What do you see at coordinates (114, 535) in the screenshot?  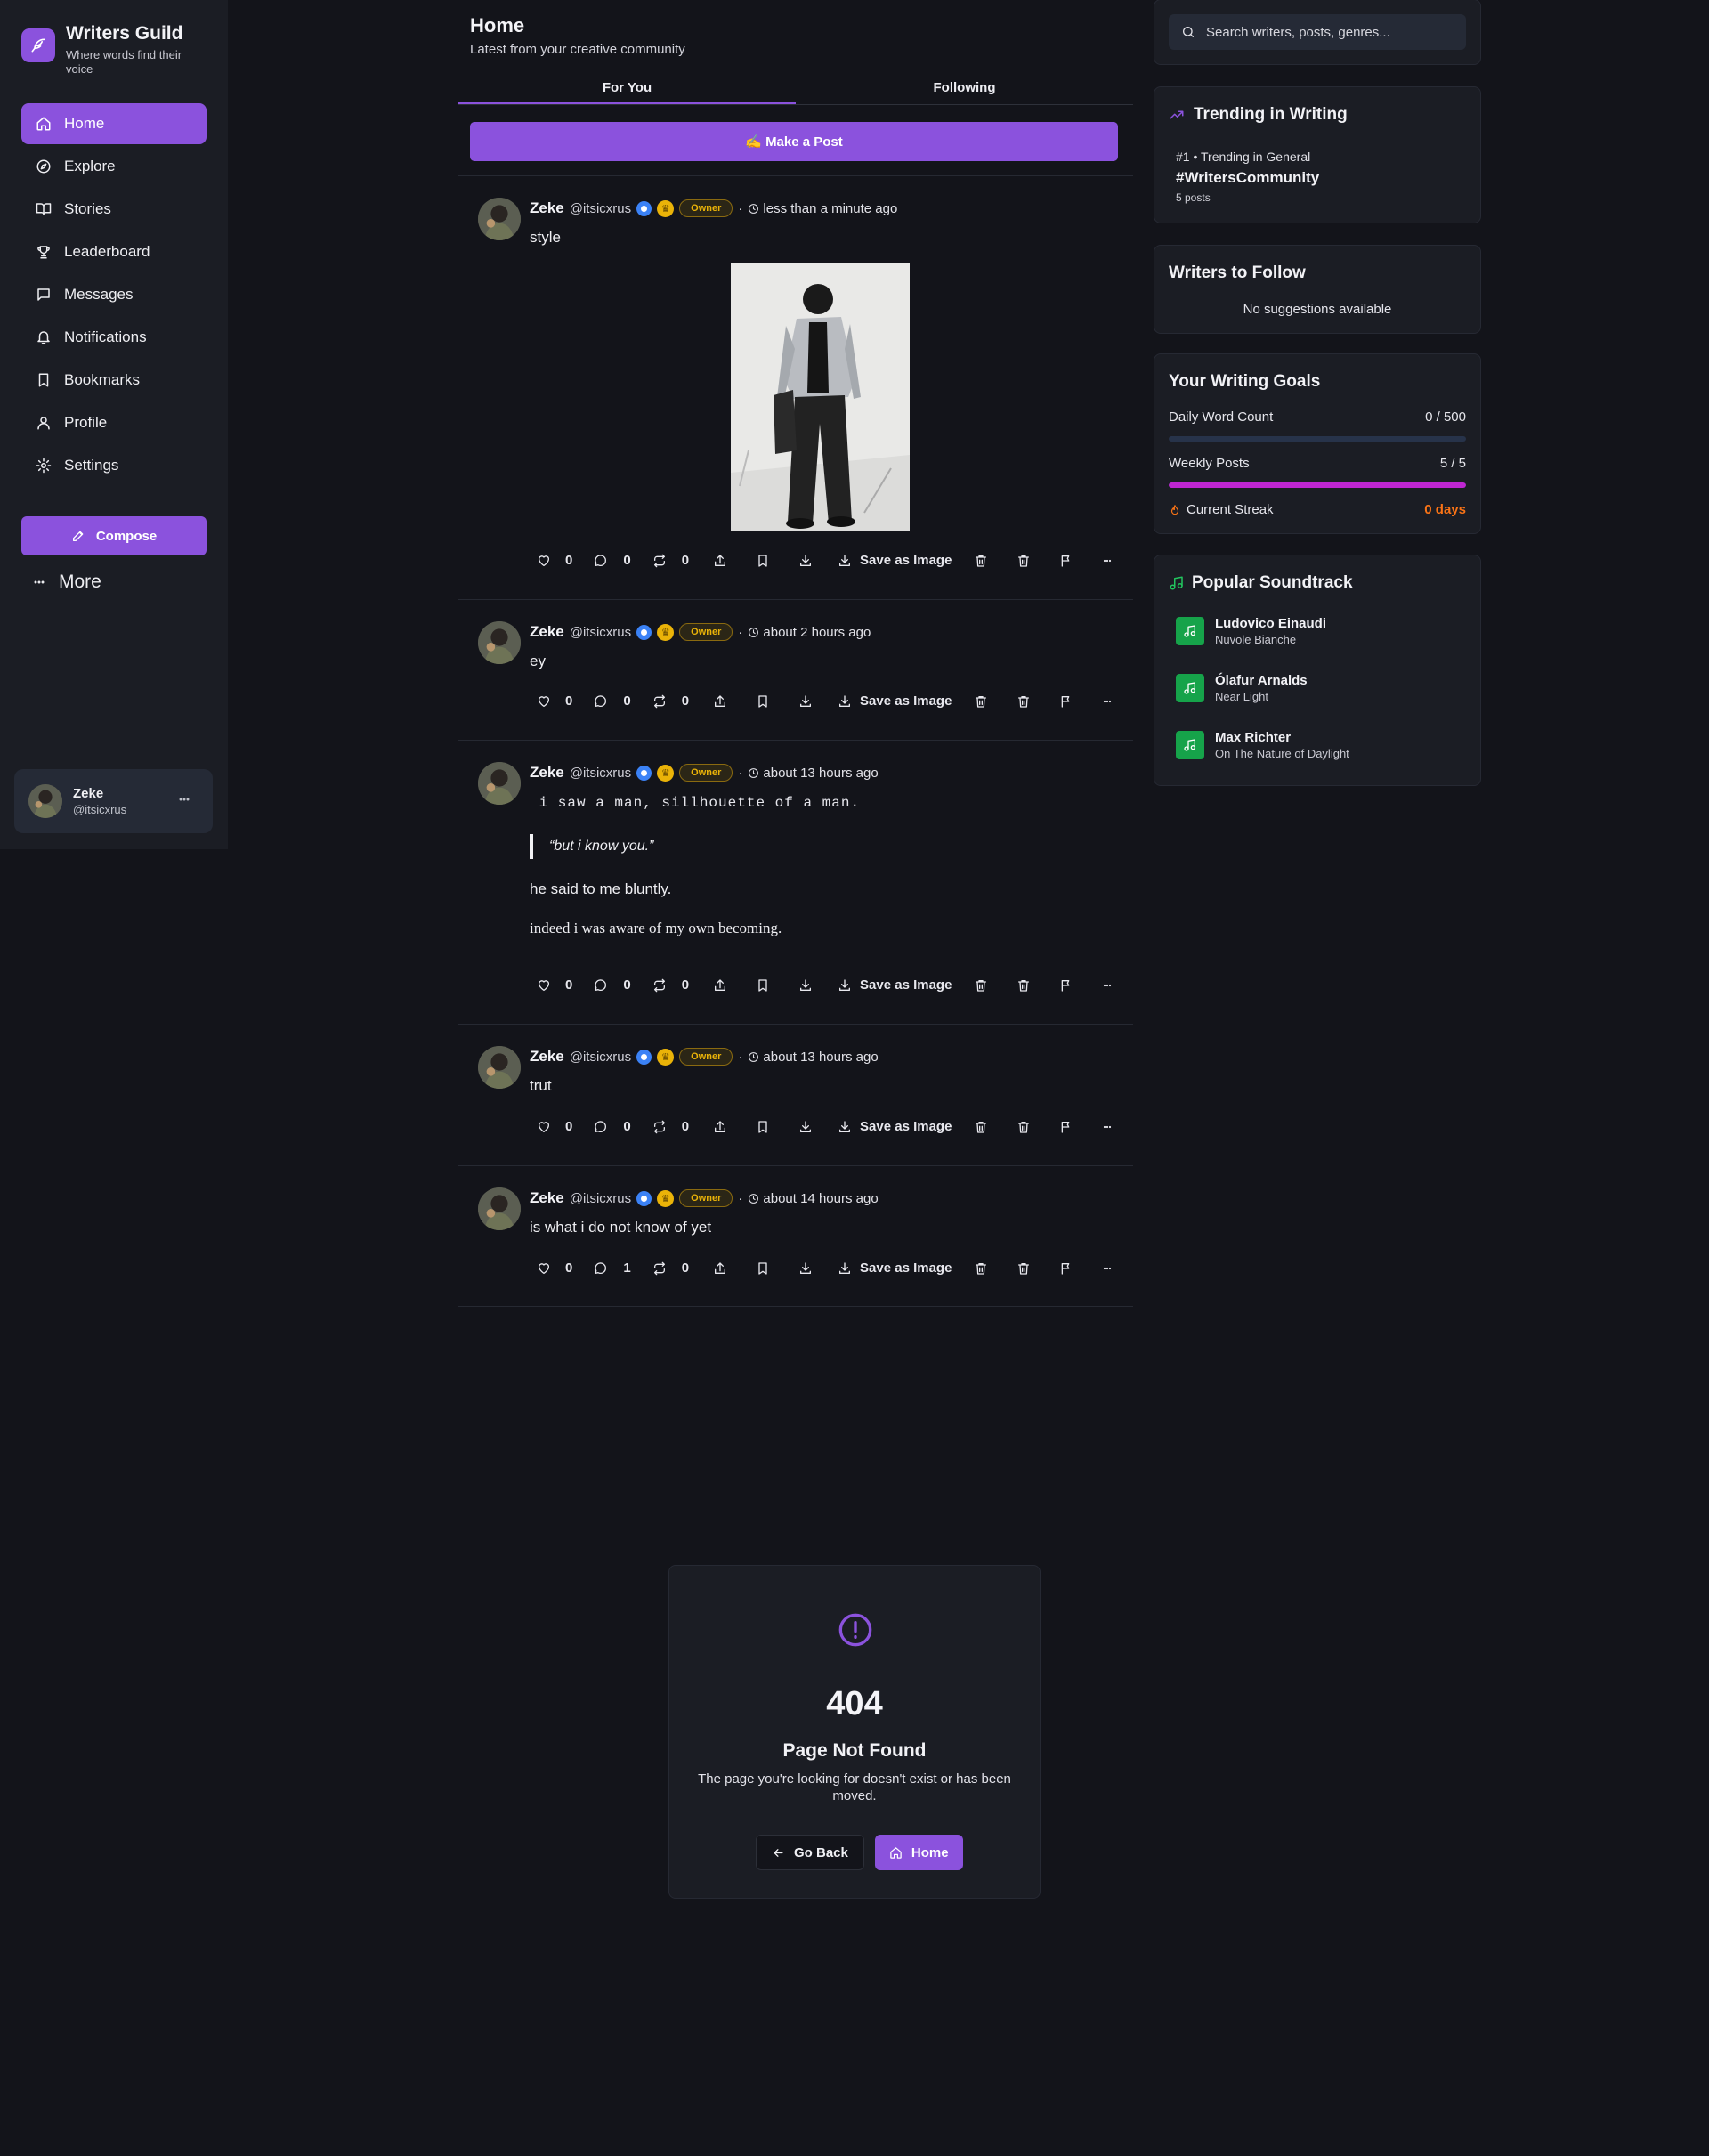 I see `compose-button: Compose` at bounding box center [114, 535].